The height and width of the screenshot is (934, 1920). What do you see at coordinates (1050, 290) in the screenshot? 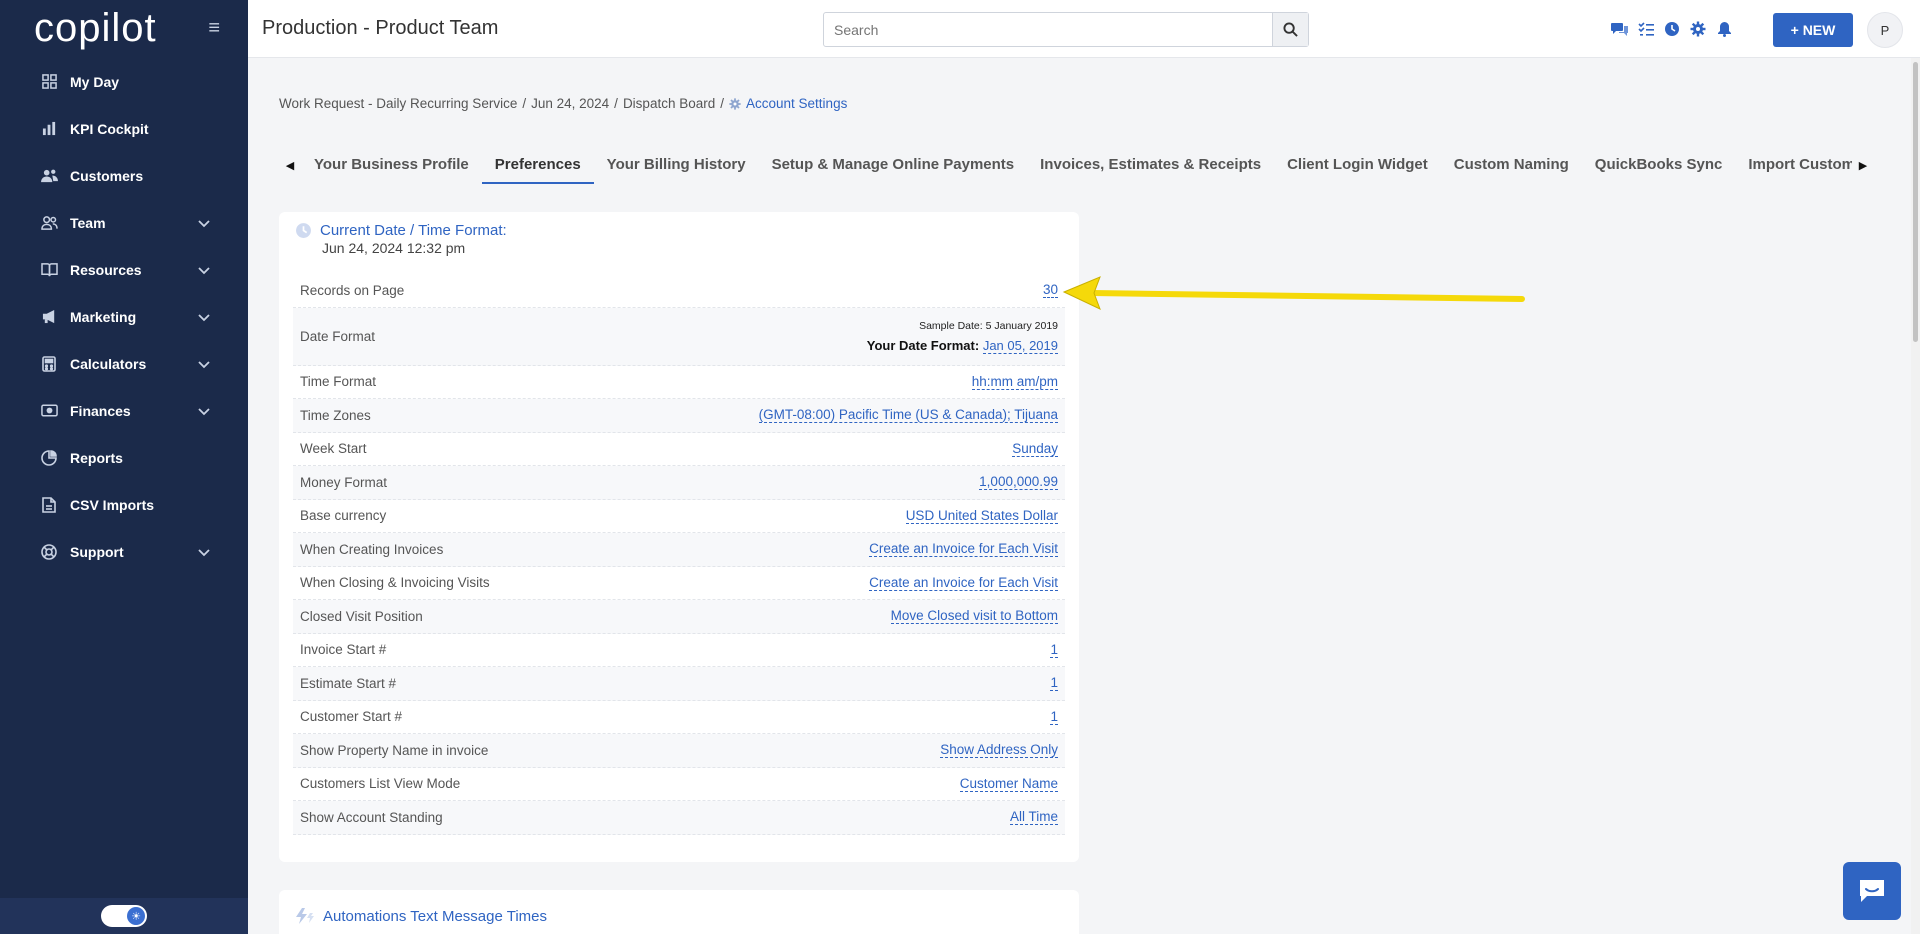
I see `preference-value: 30` at bounding box center [1050, 290].